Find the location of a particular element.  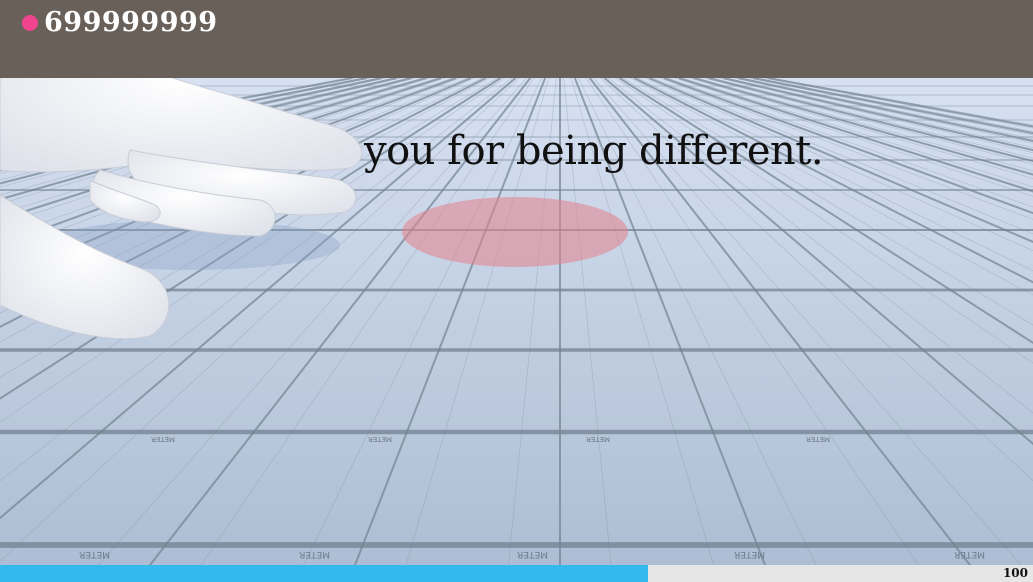

score-value: 699999999 is located at coordinates (131, 22).